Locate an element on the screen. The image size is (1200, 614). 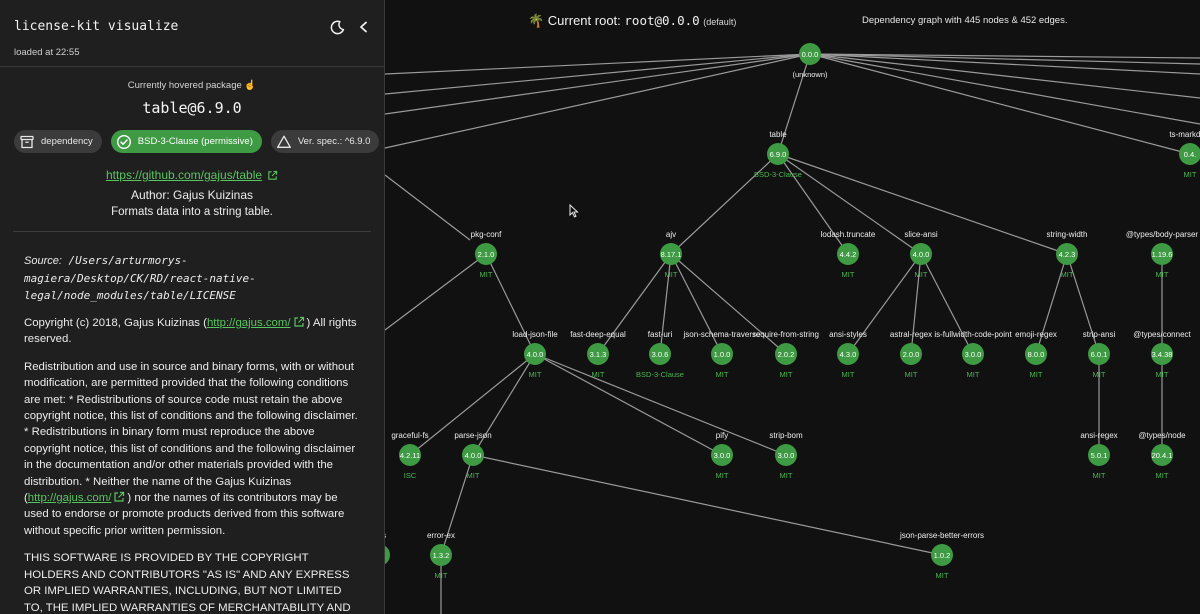
graph-node-ts-markdown: ts-markdow 0.4. MIT is located at coordinates (1184, 154).